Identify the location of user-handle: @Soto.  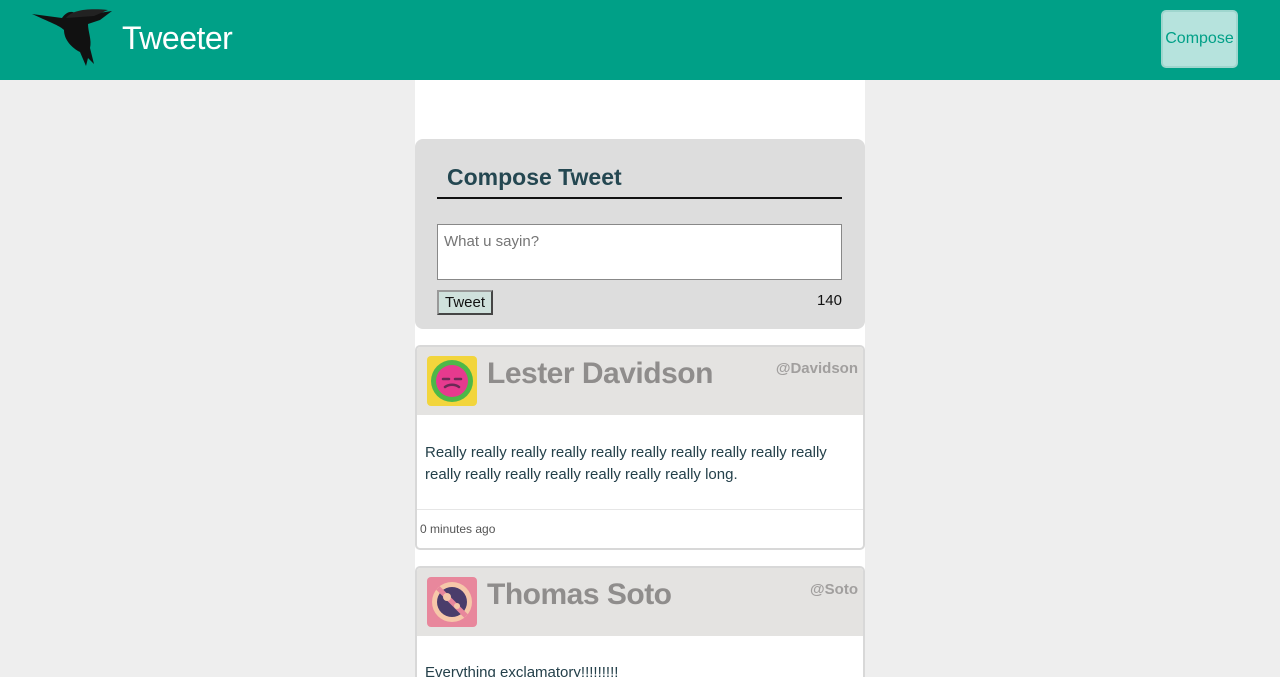
(834, 589).